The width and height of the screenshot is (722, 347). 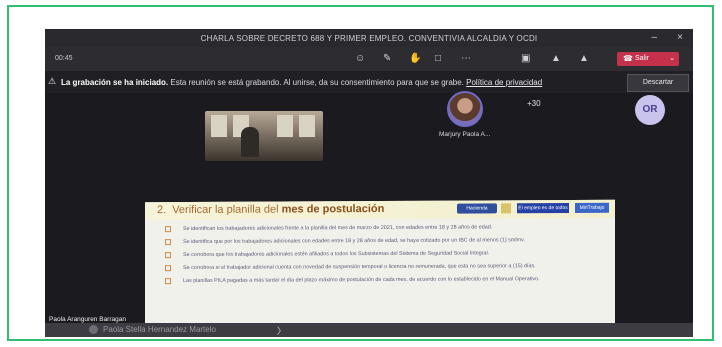 What do you see at coordinates (264, 136) in the screenshot?
I see `participant-video` at bounding box center [264, 136].